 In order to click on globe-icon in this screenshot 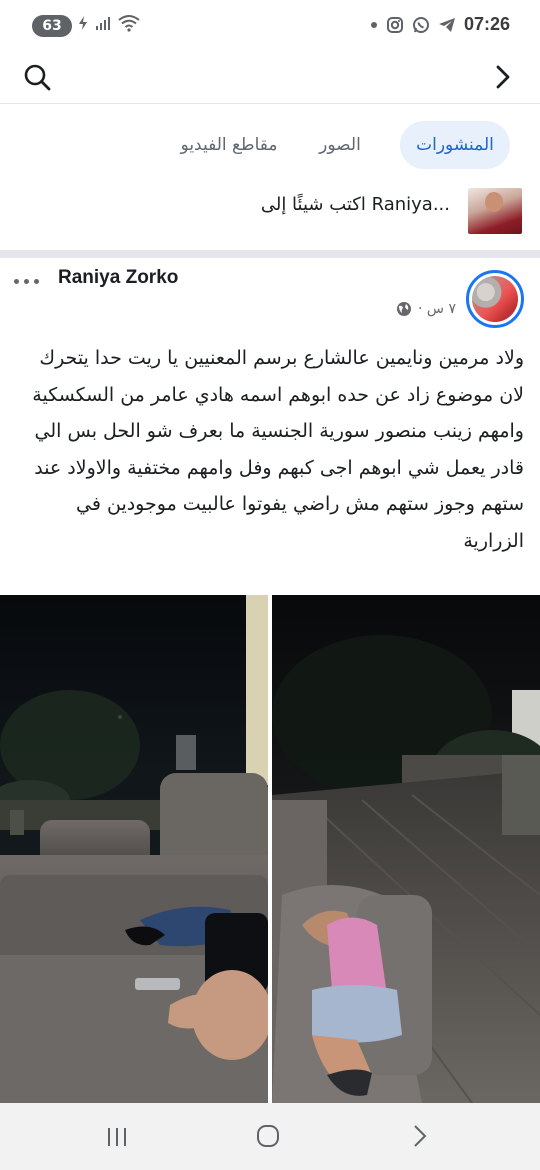, I will do `click(404, 309)`.